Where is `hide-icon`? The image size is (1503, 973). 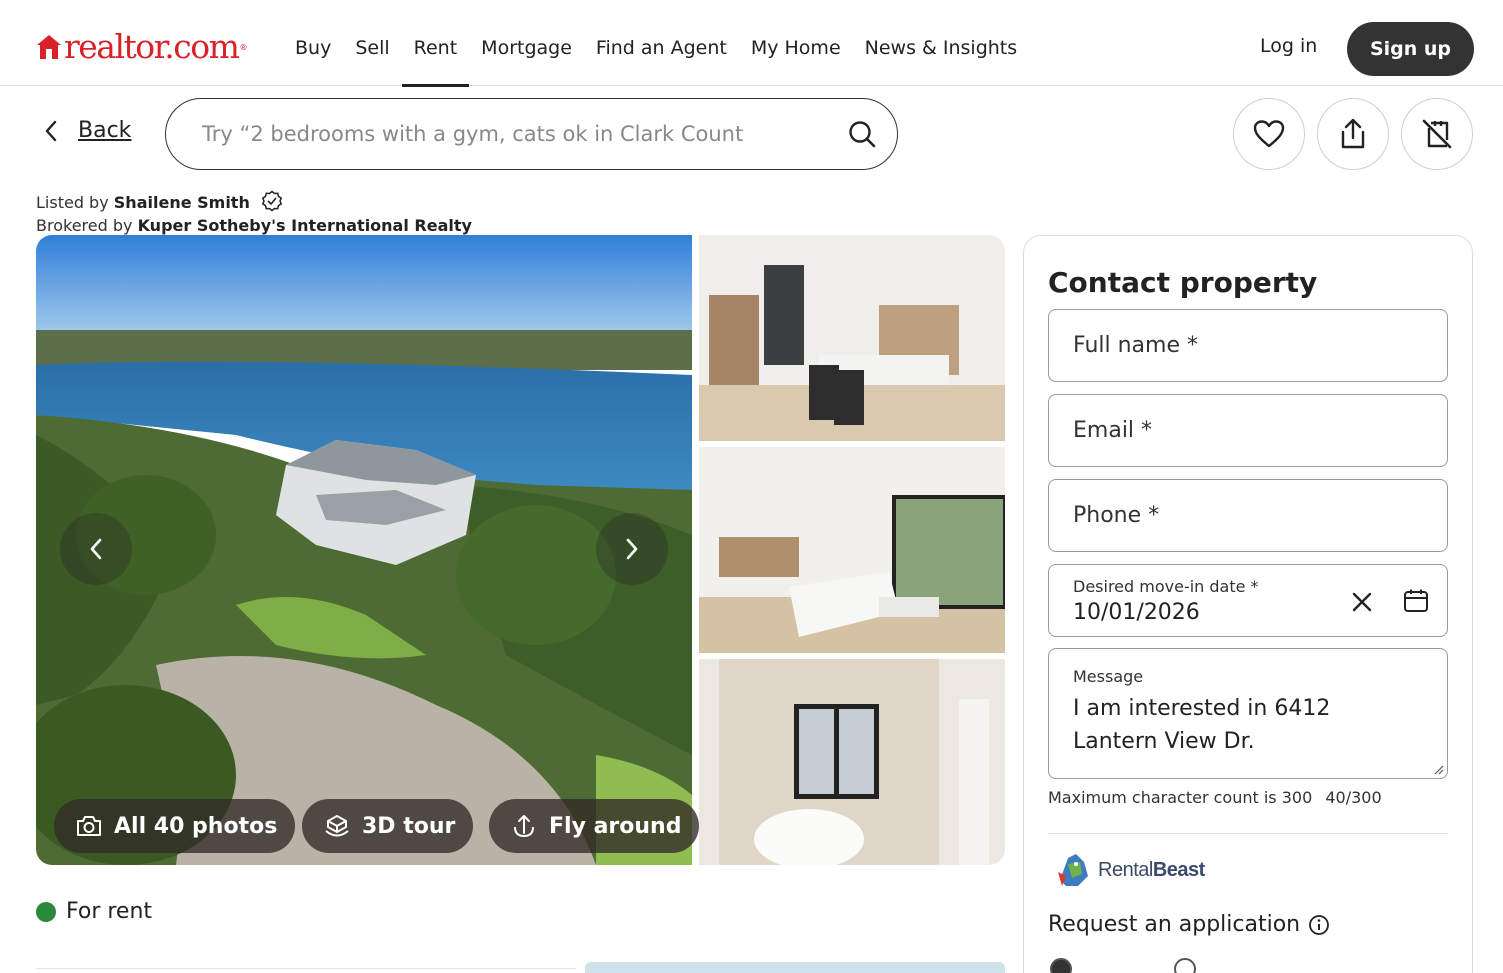 hide-icon is located at coordinates (1437, 134).